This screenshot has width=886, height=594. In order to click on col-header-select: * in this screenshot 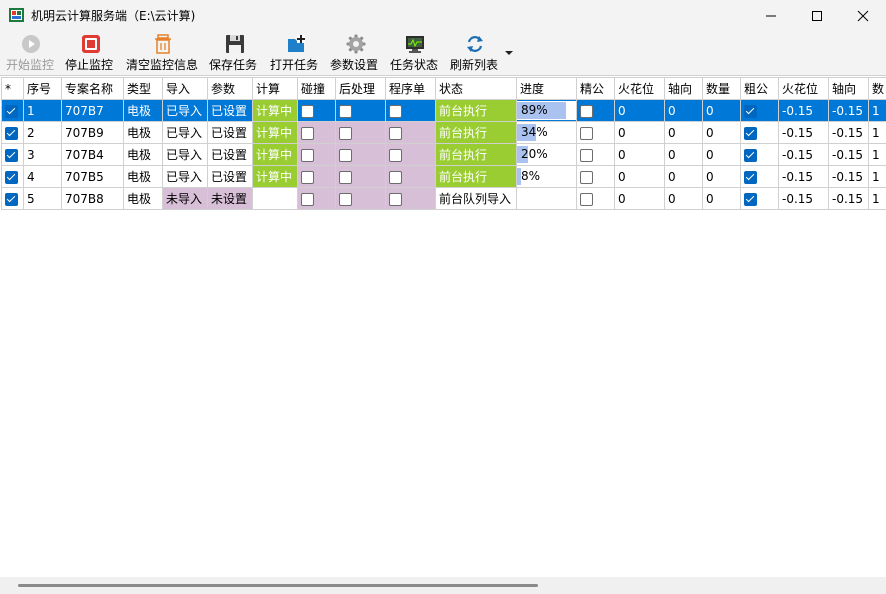, I will do `click(13, 89)`.